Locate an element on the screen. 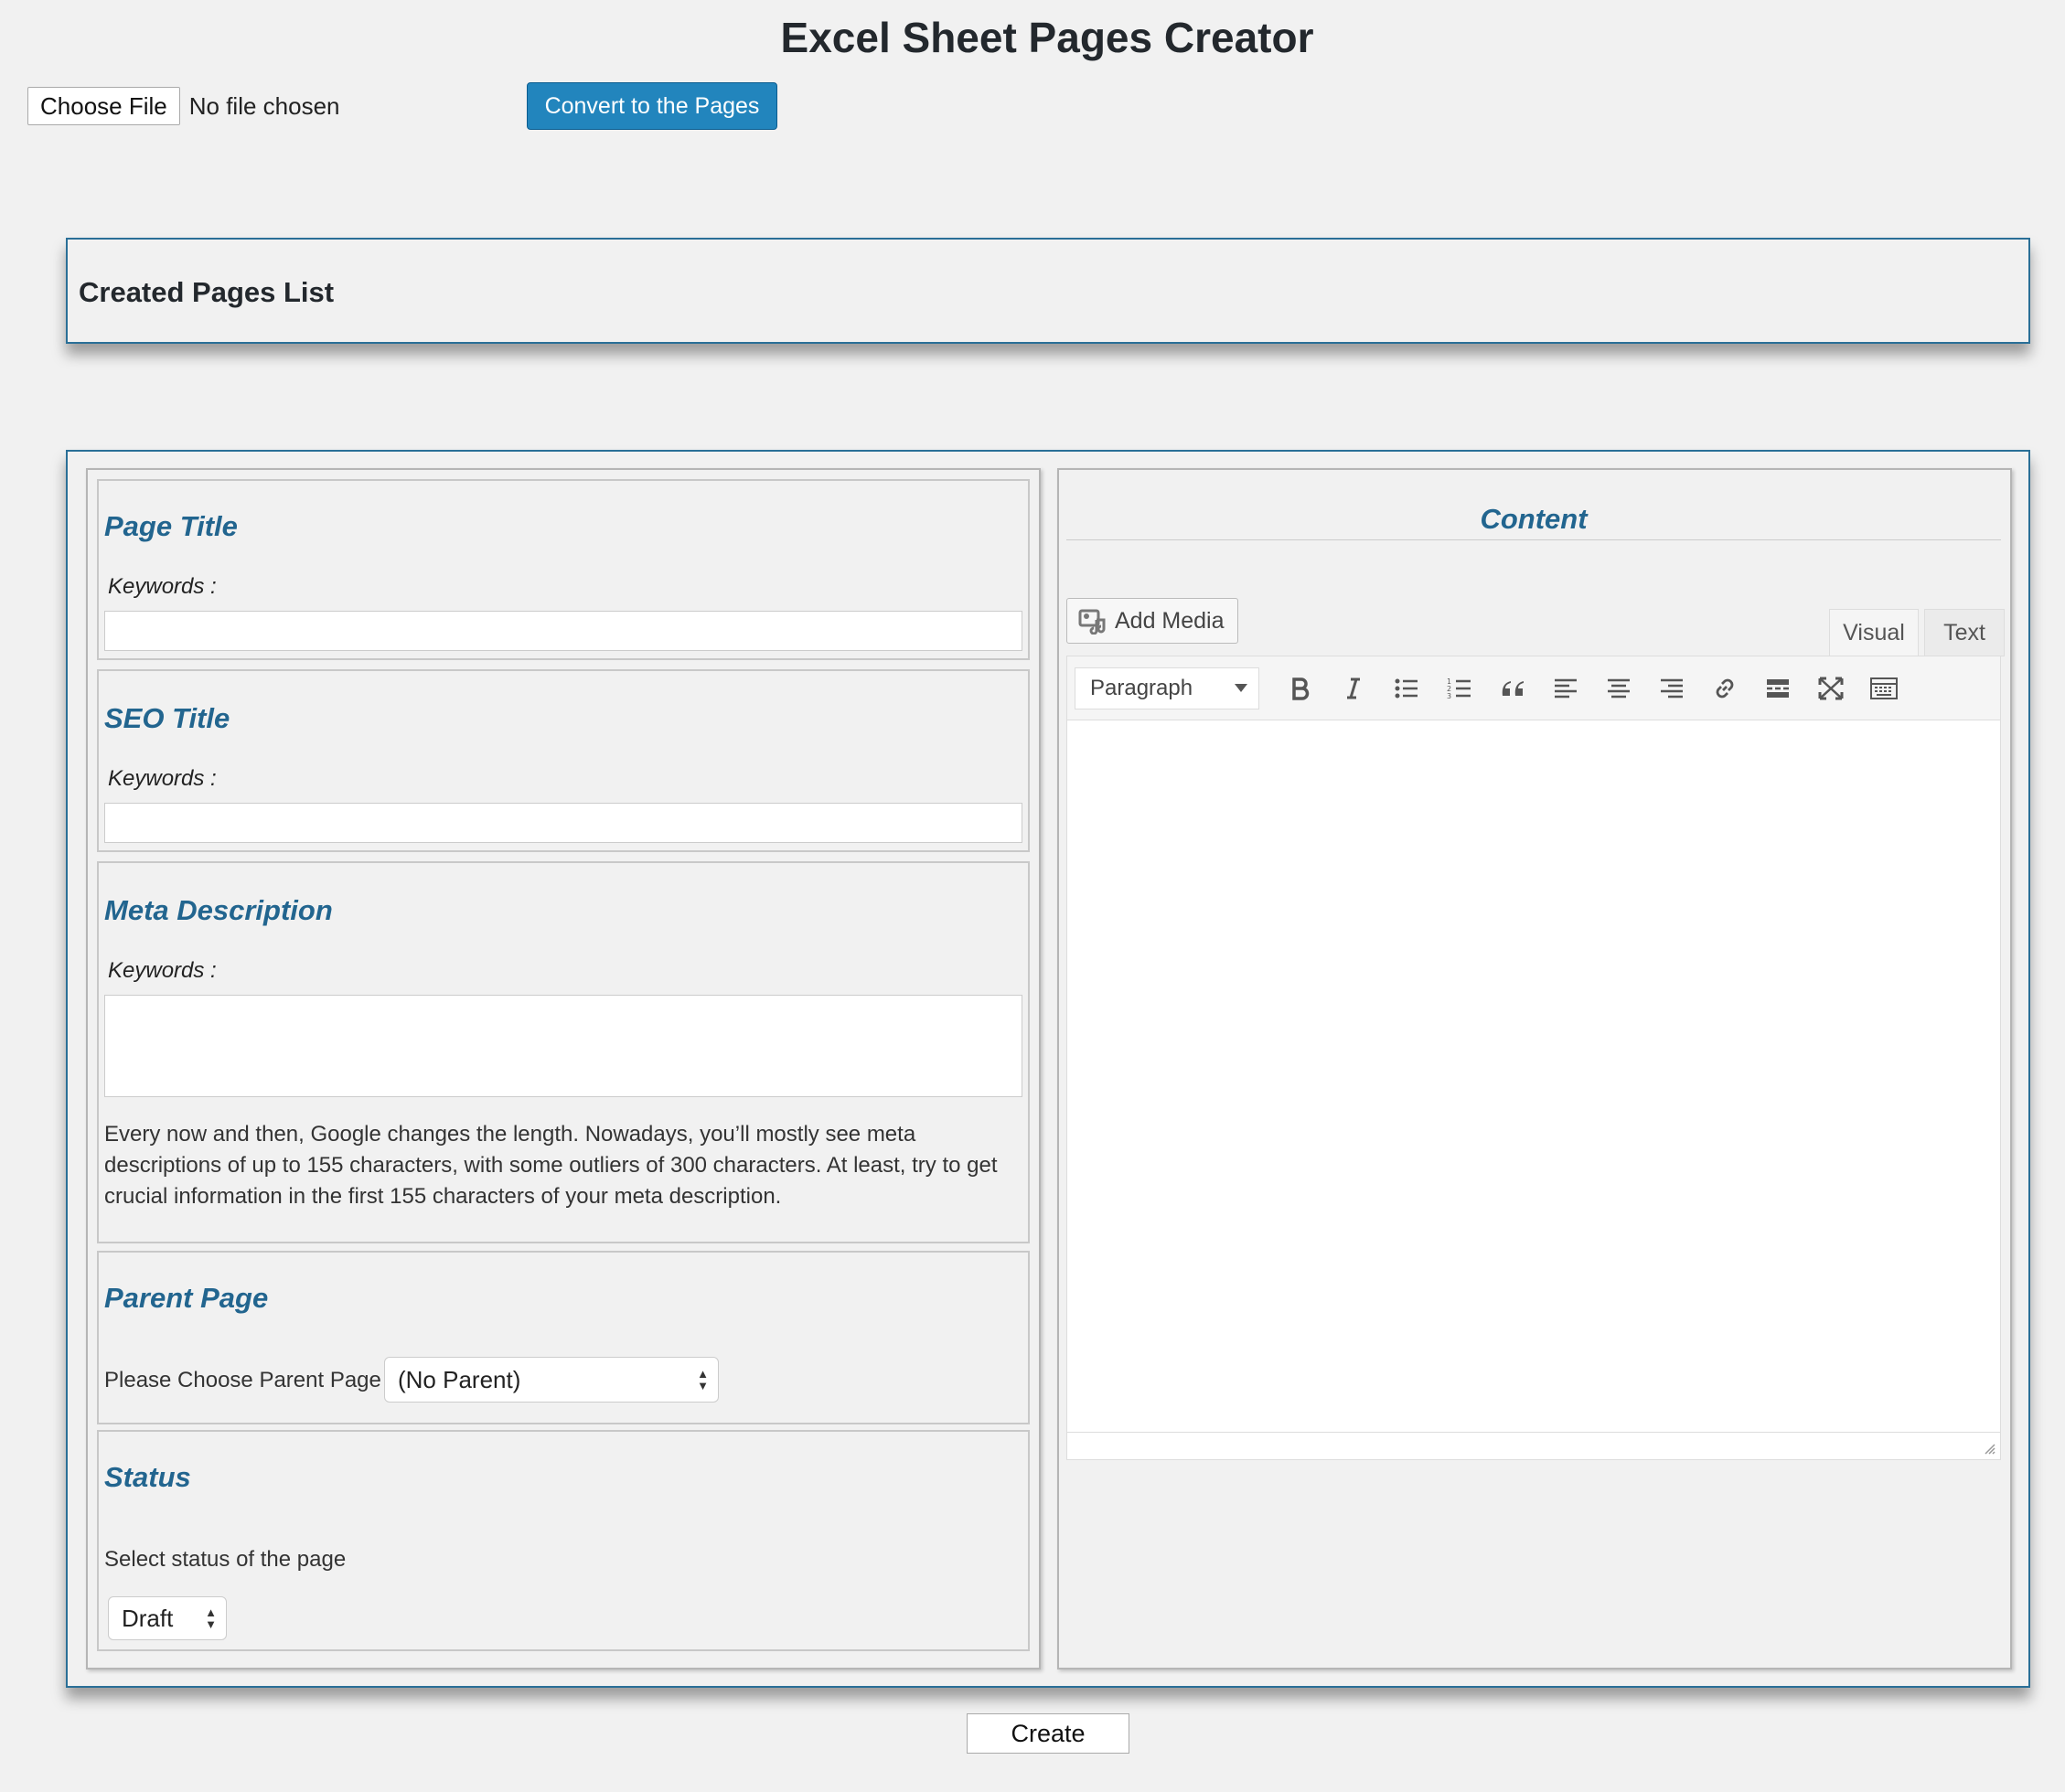 The width and height of the screenshot is (2065, 1792). status-label: Select status of the page is located at coordinates (225, 1559).